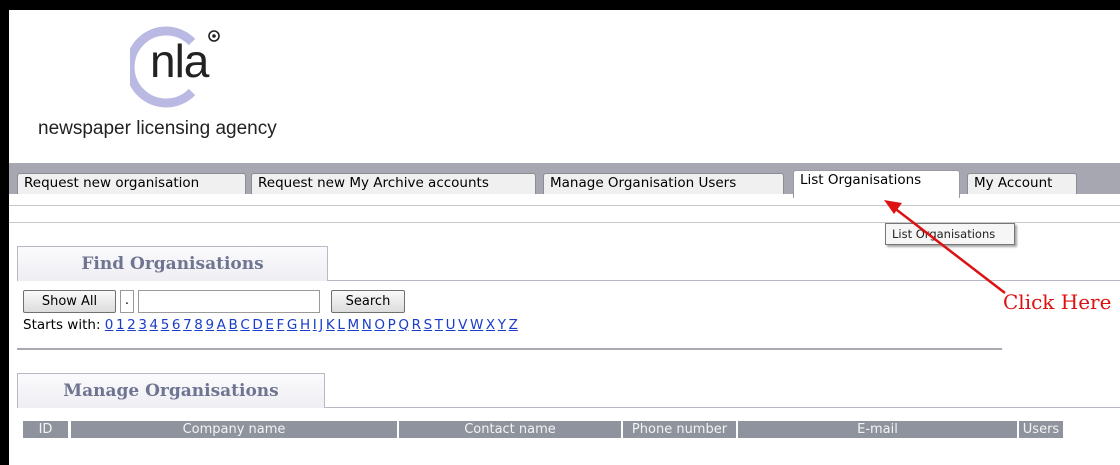  Describe the element at coordinates (393, 183) in the screenshot. I see `tab-request-new-my-archive-accounts: Request new My Archive accounts` at that location.